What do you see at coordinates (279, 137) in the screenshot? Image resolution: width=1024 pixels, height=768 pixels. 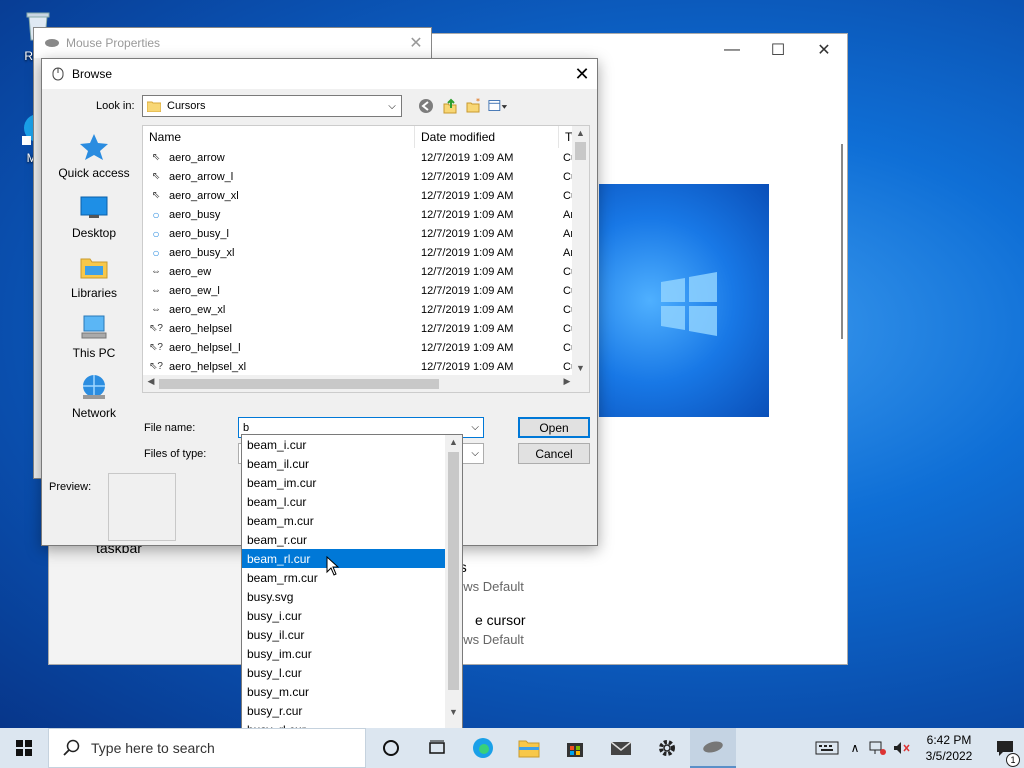 I see `column-header-name: Name` at bounding box center [279, 137].